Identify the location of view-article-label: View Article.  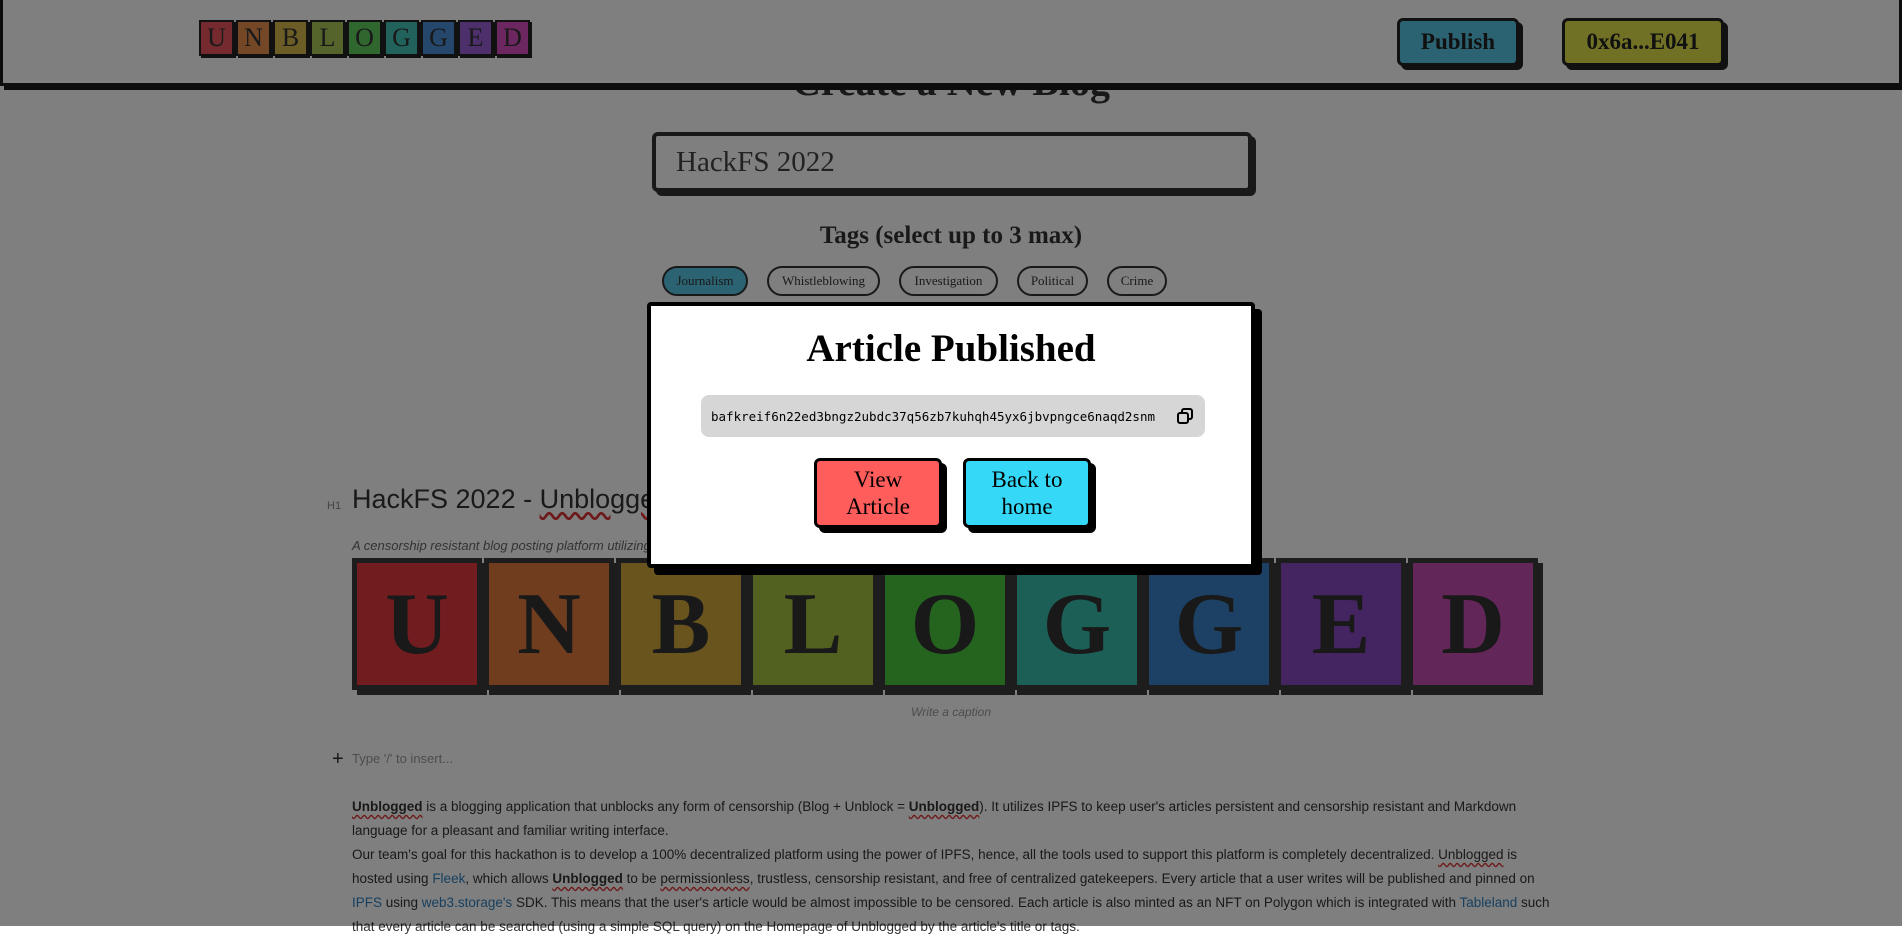
(878, 493).